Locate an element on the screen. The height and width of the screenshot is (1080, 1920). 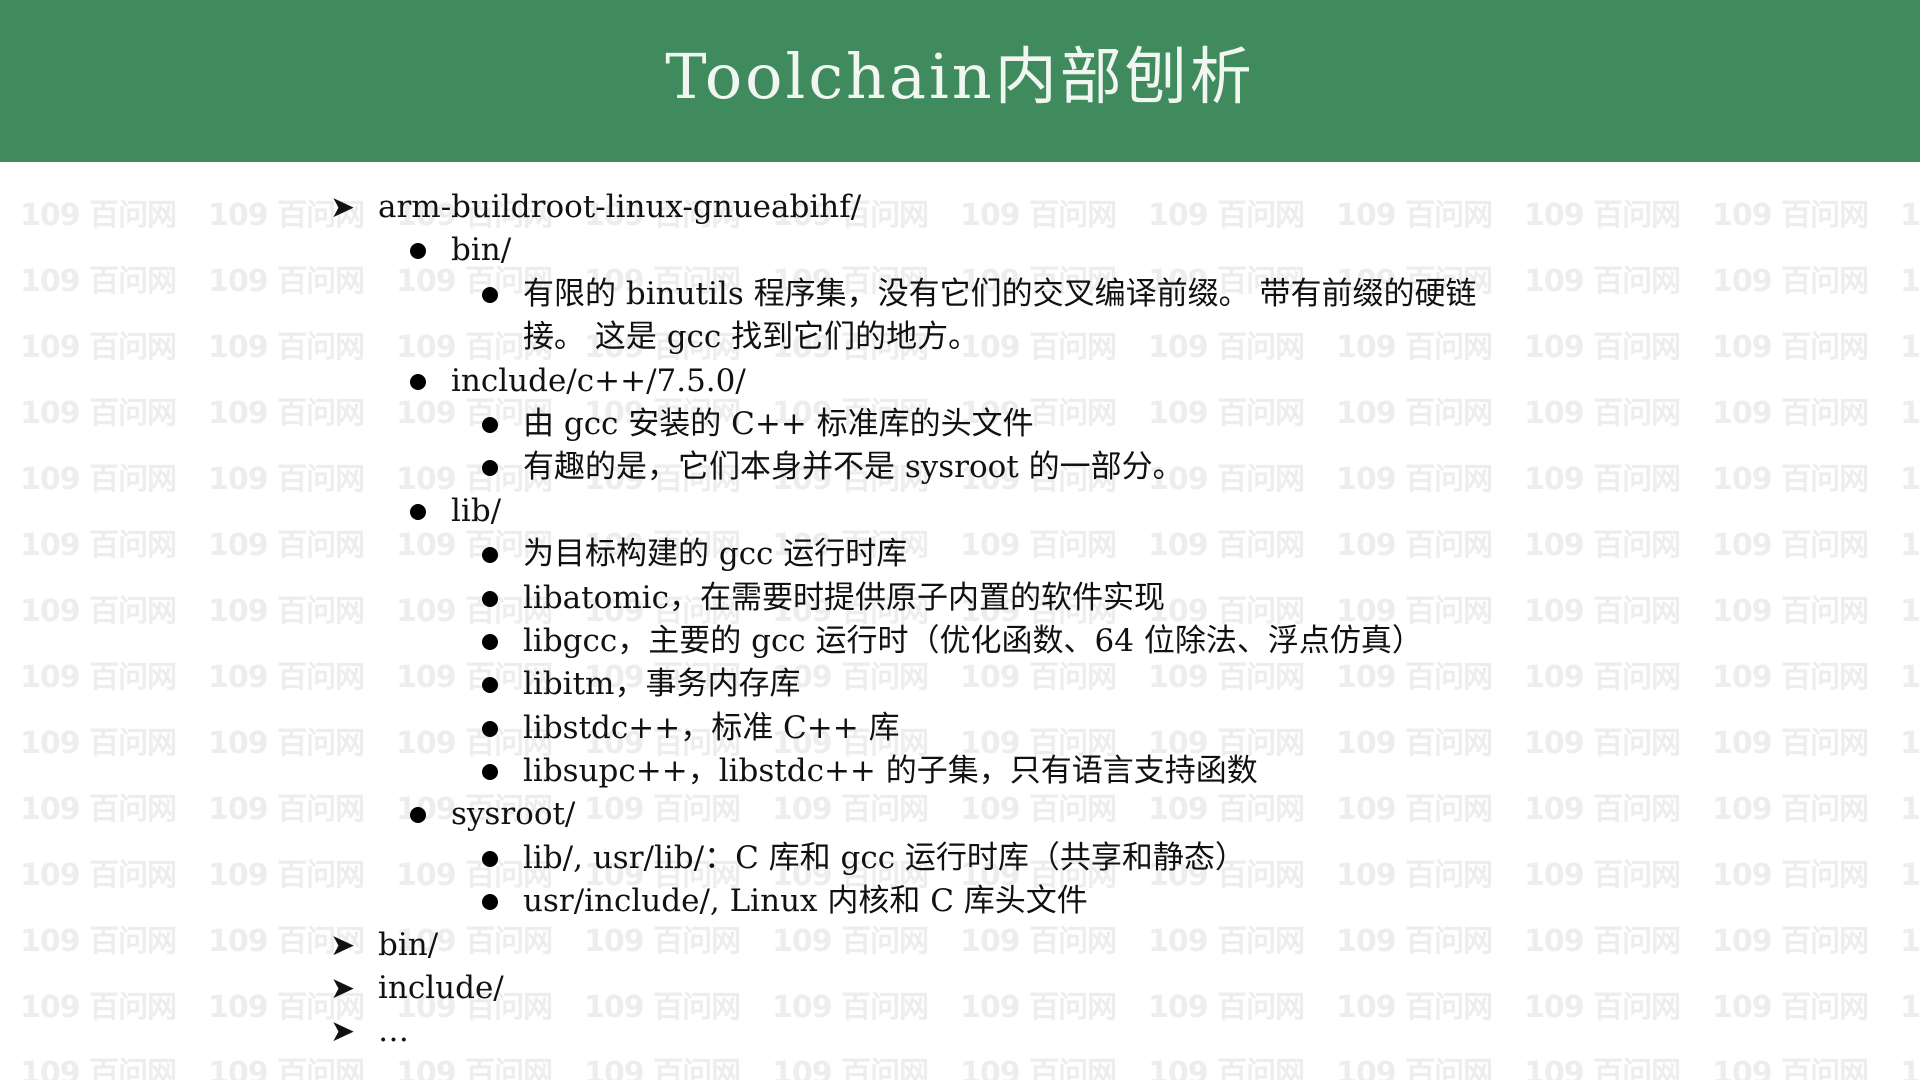
outline-note-libitm: libitm，事务内存库 is located at coordinates (1030, 684).